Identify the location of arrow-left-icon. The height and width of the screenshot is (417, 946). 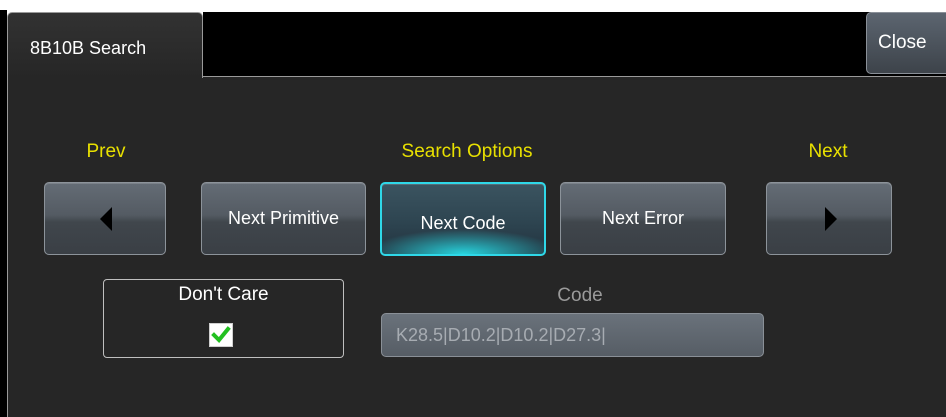
(106, 218).